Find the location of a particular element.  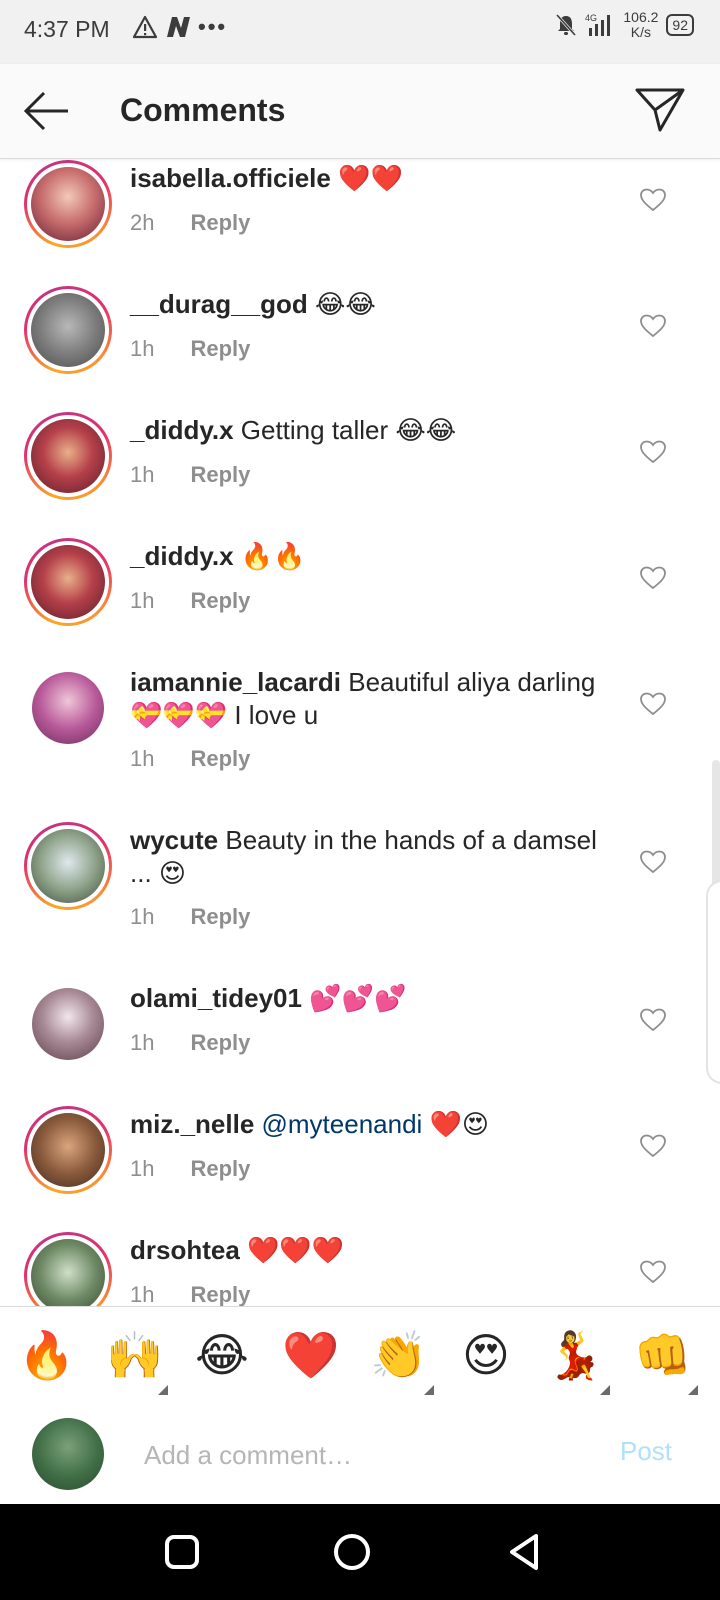

emoji-fist-button: 👊 is located at coordinates (662, 1355).